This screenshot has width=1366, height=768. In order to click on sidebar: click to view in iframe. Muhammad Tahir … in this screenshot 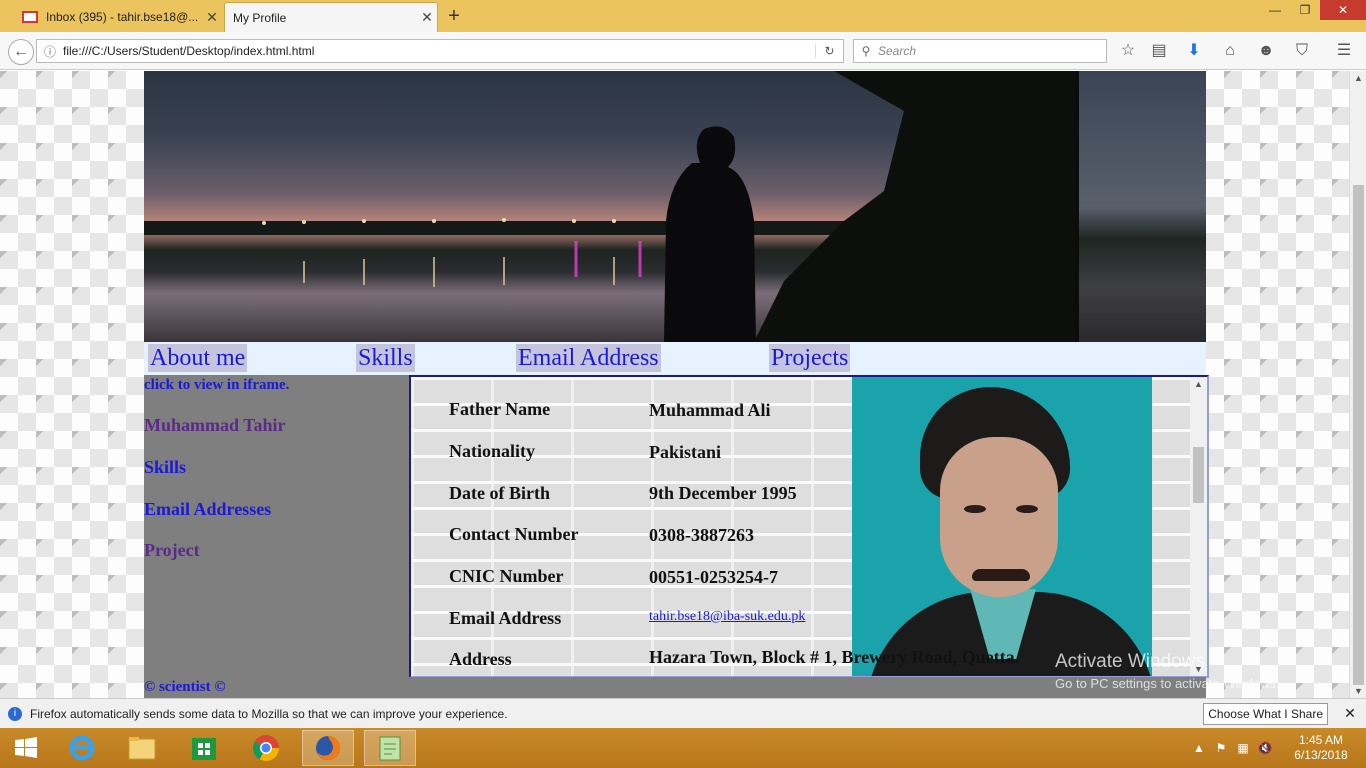, I will do `click(277, 526)`.